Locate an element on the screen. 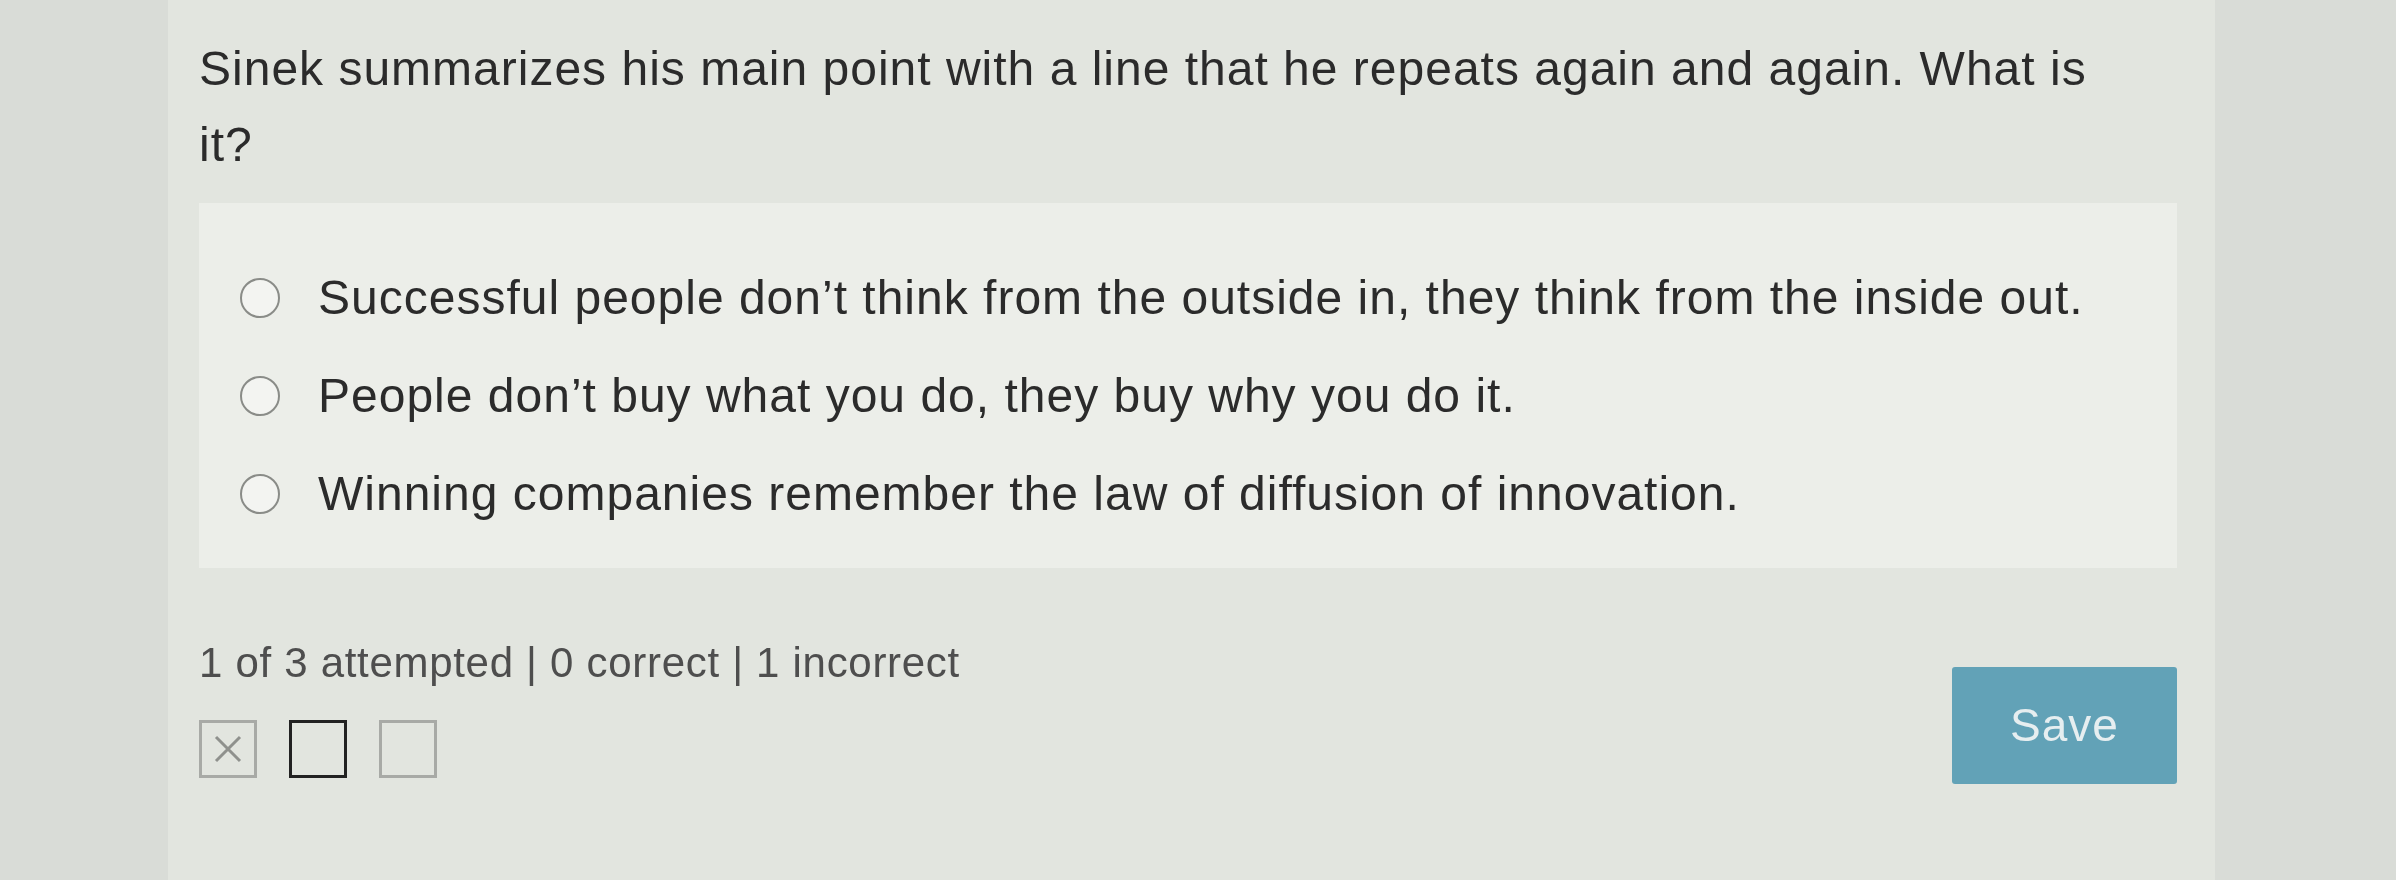  option-label: People don’t buy what you do, they buy why you do it. is located at coordinates (917, 396).